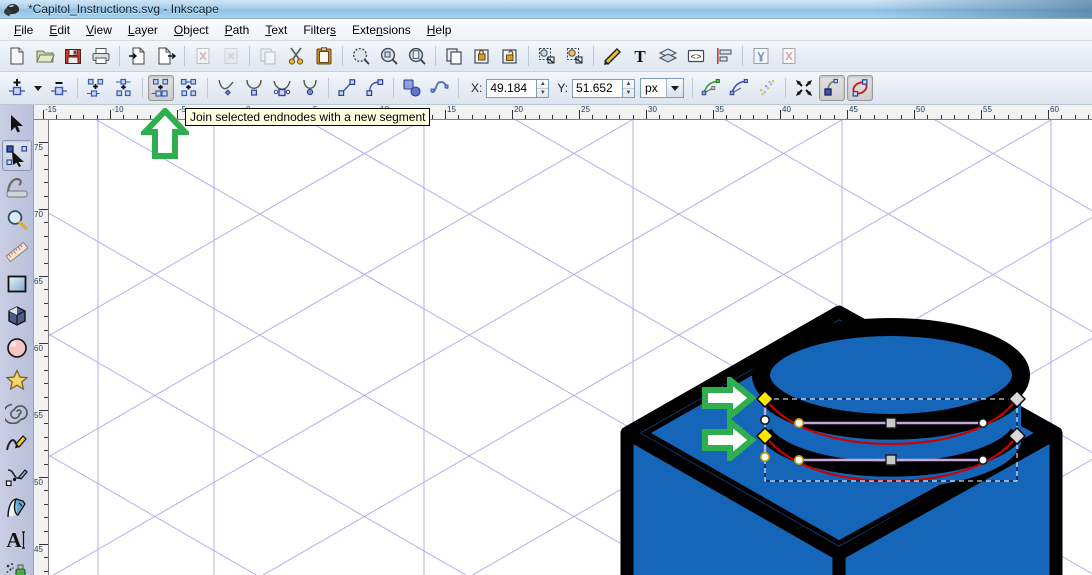 This screenshot has height=575, width=1092. What do you see at coordinates (440, 88) in the screenshot?
I see `stroke-to-path-icon` at bounding box center [440, 88].